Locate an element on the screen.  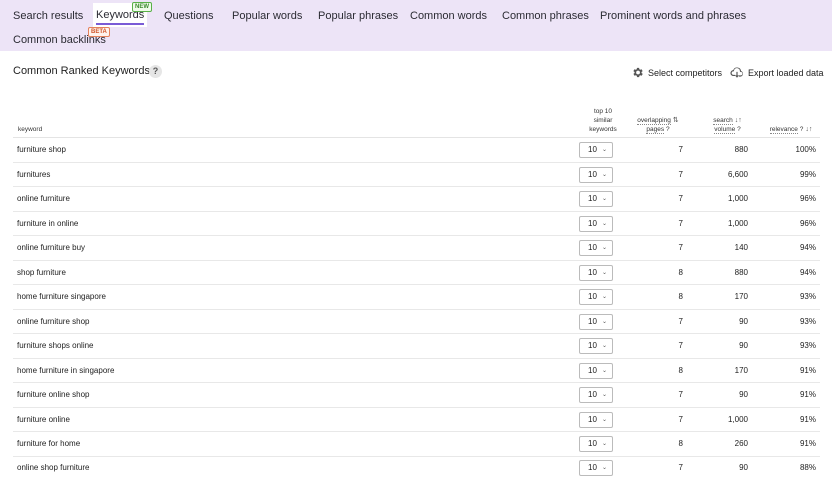
header-text: volume is located at coordinates (725, 130).